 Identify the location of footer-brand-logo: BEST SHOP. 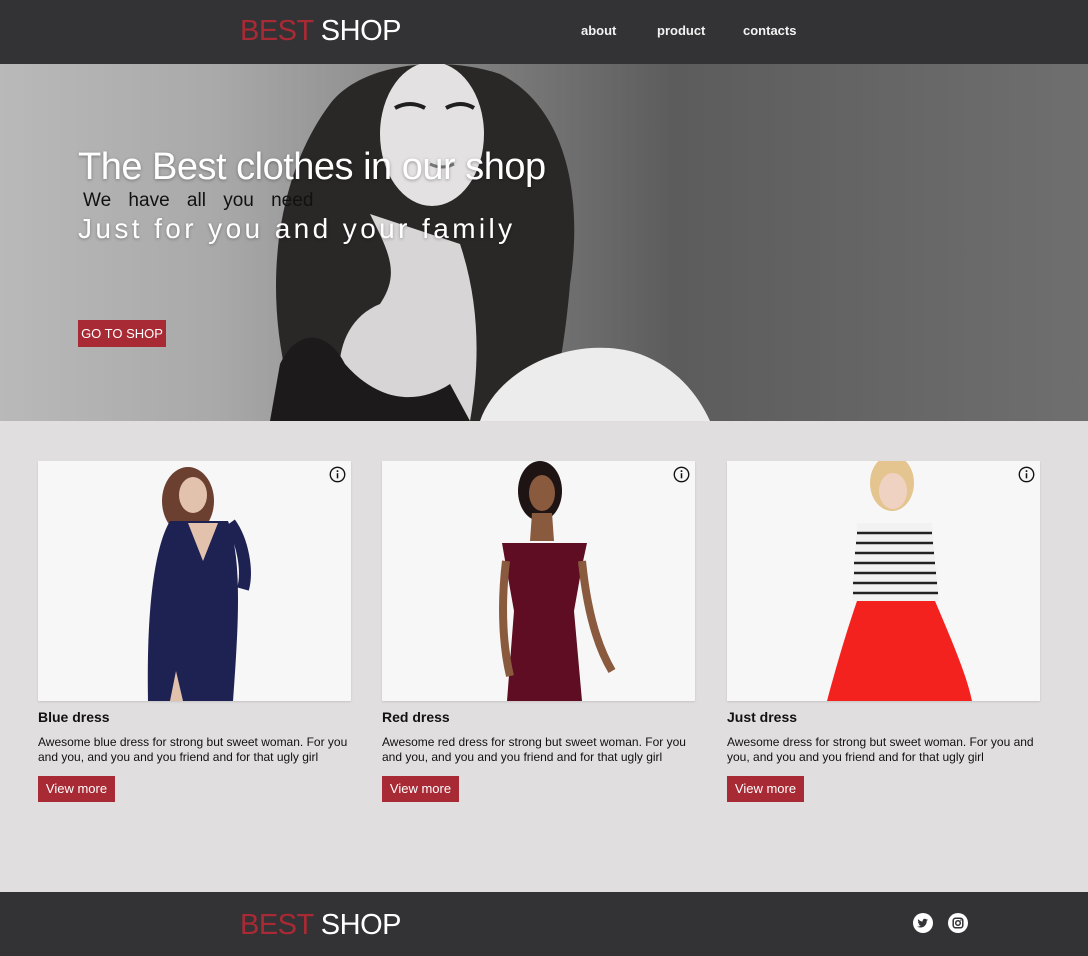
(320, 925).